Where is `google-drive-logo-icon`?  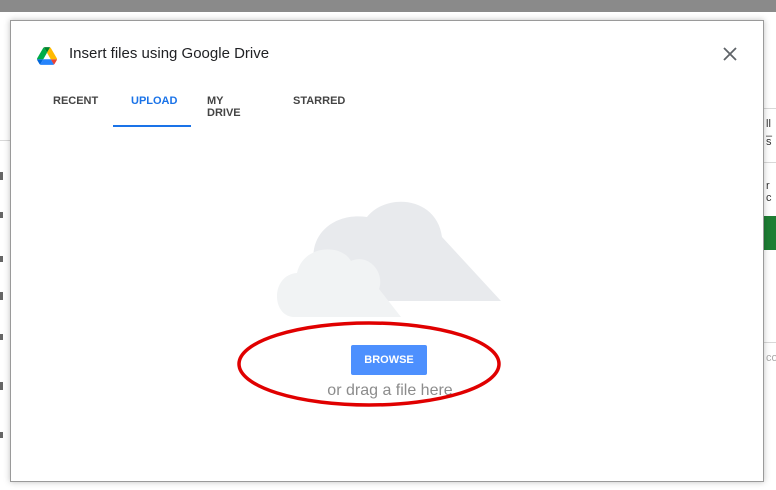 google-drive-logo-icon is located at coordinates (47, 56).